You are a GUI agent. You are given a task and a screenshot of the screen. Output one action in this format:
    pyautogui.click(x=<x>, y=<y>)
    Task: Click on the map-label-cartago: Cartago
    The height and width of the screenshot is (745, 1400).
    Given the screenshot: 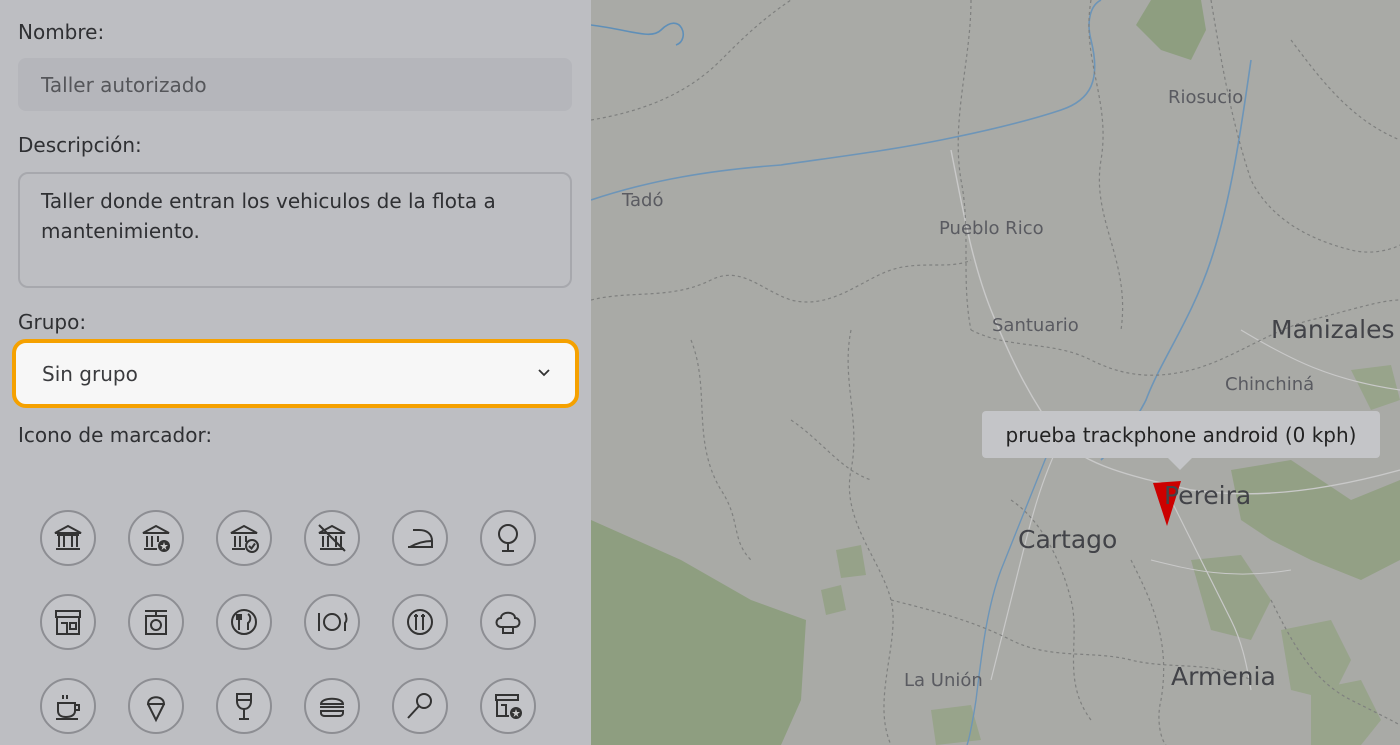 What is the action you would take?
    pyautogui.click(x=1068, y=539)
    